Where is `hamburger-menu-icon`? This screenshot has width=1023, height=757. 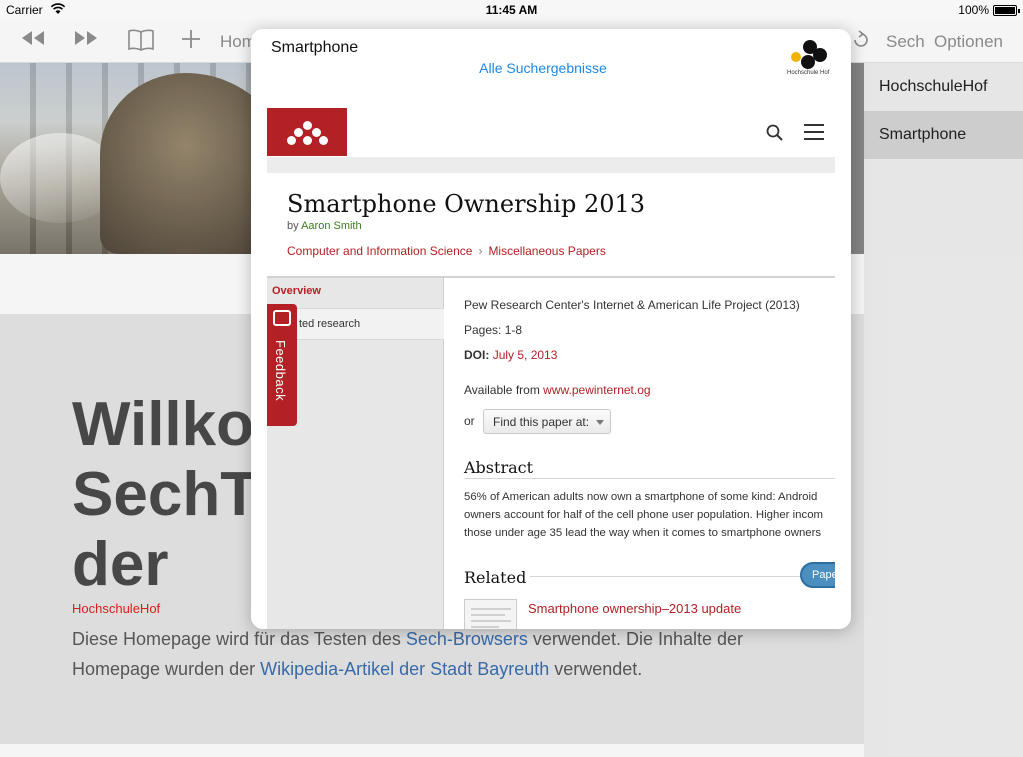 hamburger-menu-icon is located at coordinates (814, 132).